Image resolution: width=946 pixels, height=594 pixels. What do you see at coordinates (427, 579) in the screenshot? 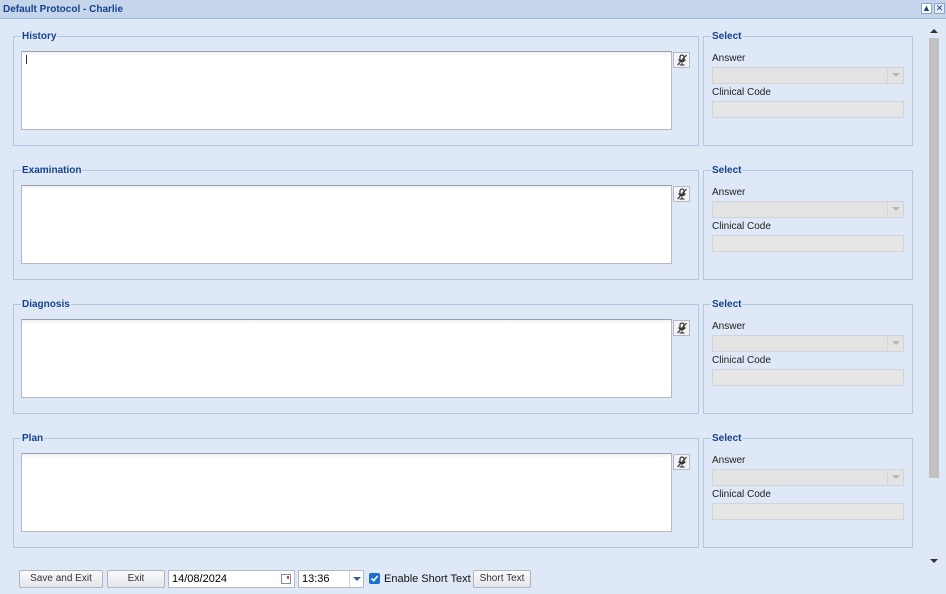
I see `enable-short-text-label: Enable Short Text` at bounding box center [427, 579].